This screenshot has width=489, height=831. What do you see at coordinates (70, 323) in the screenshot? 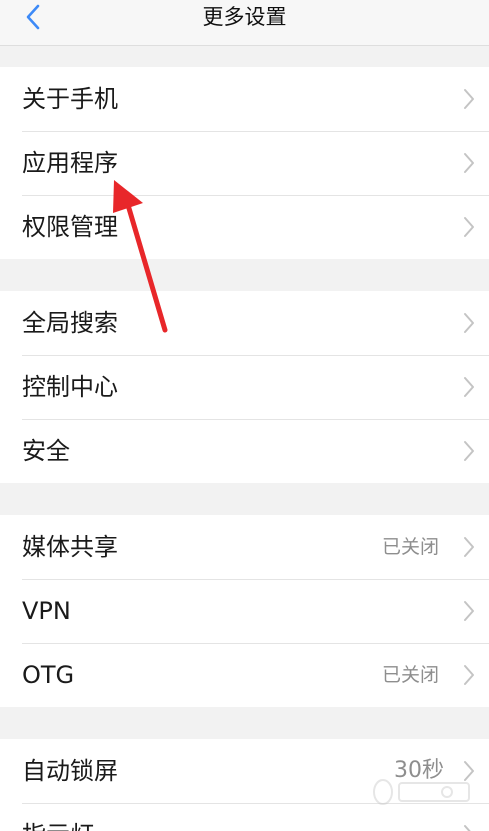
I see `row-label: 全局搜索` at bounding box center [70, 323].